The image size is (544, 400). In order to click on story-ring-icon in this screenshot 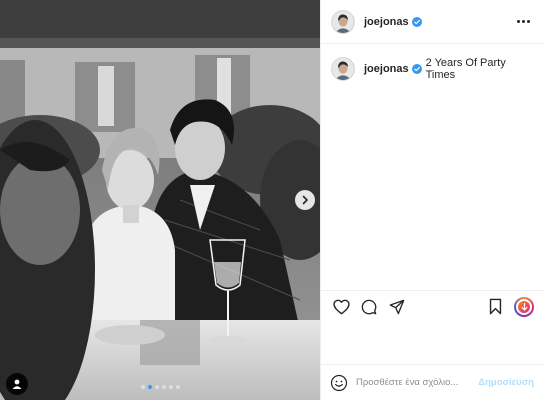, I will do `click(524, 306)`.